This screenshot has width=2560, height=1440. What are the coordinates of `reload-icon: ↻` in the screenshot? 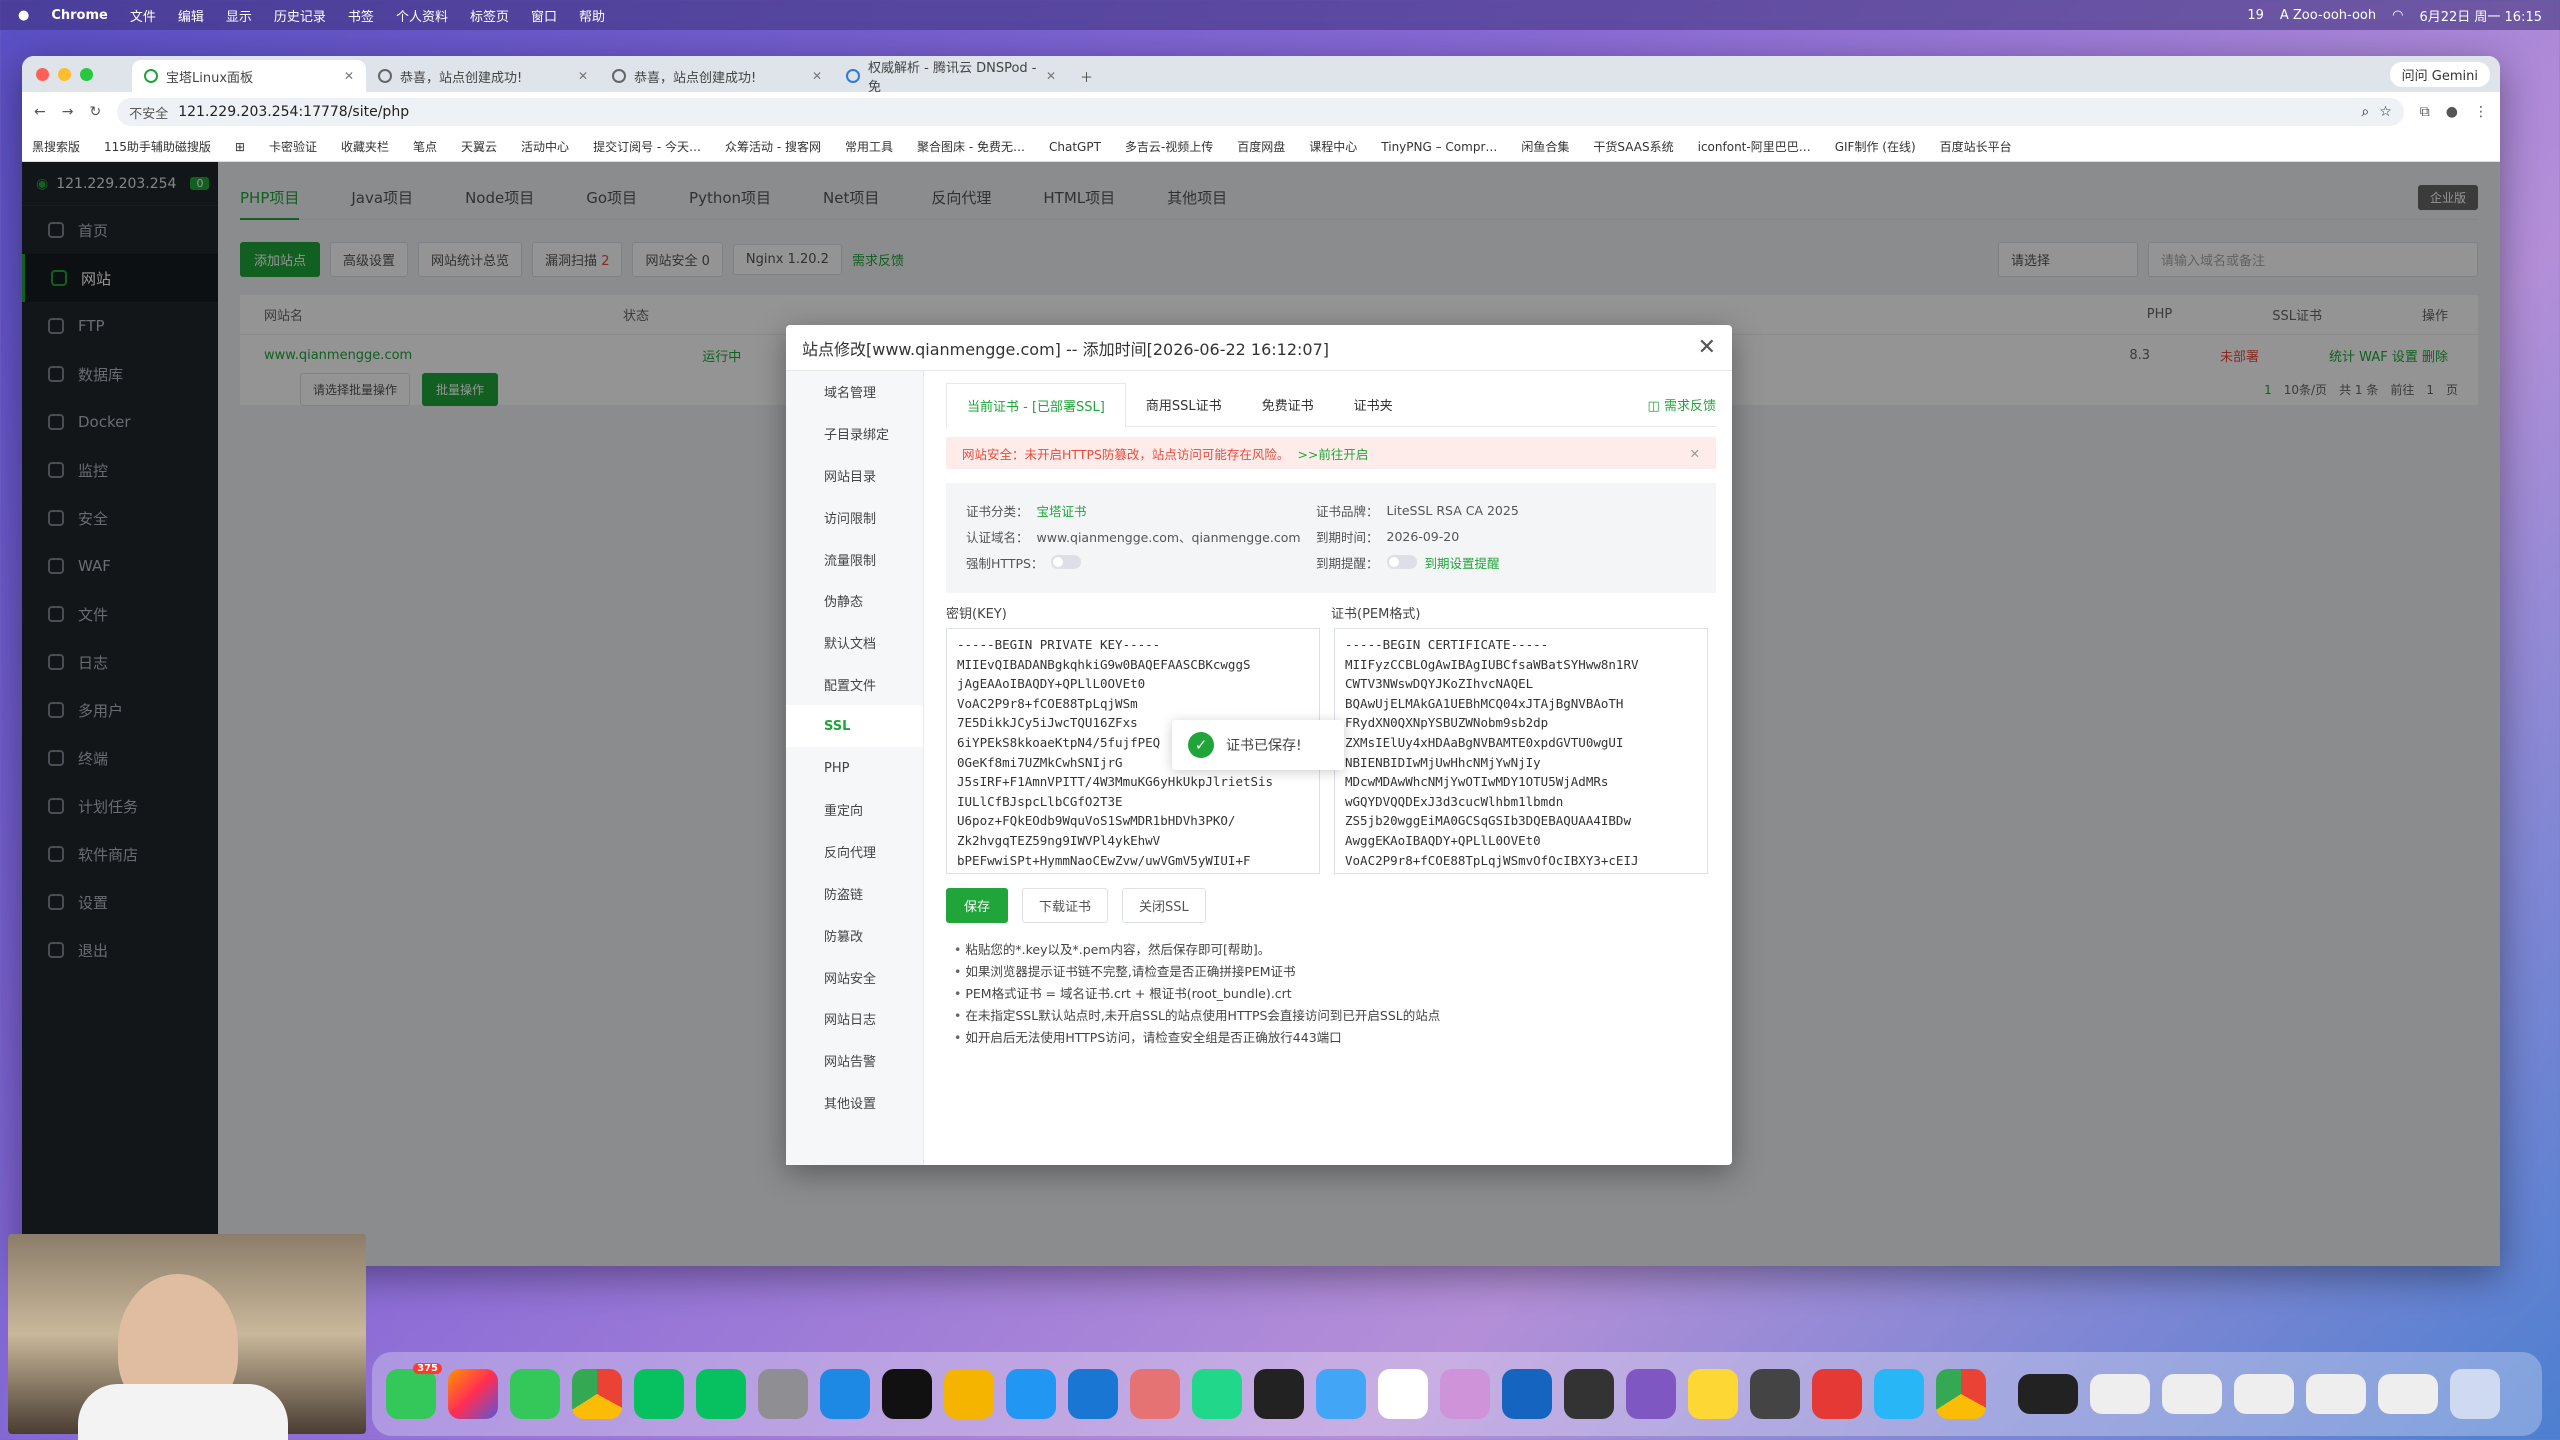 It's located at (95, 112).